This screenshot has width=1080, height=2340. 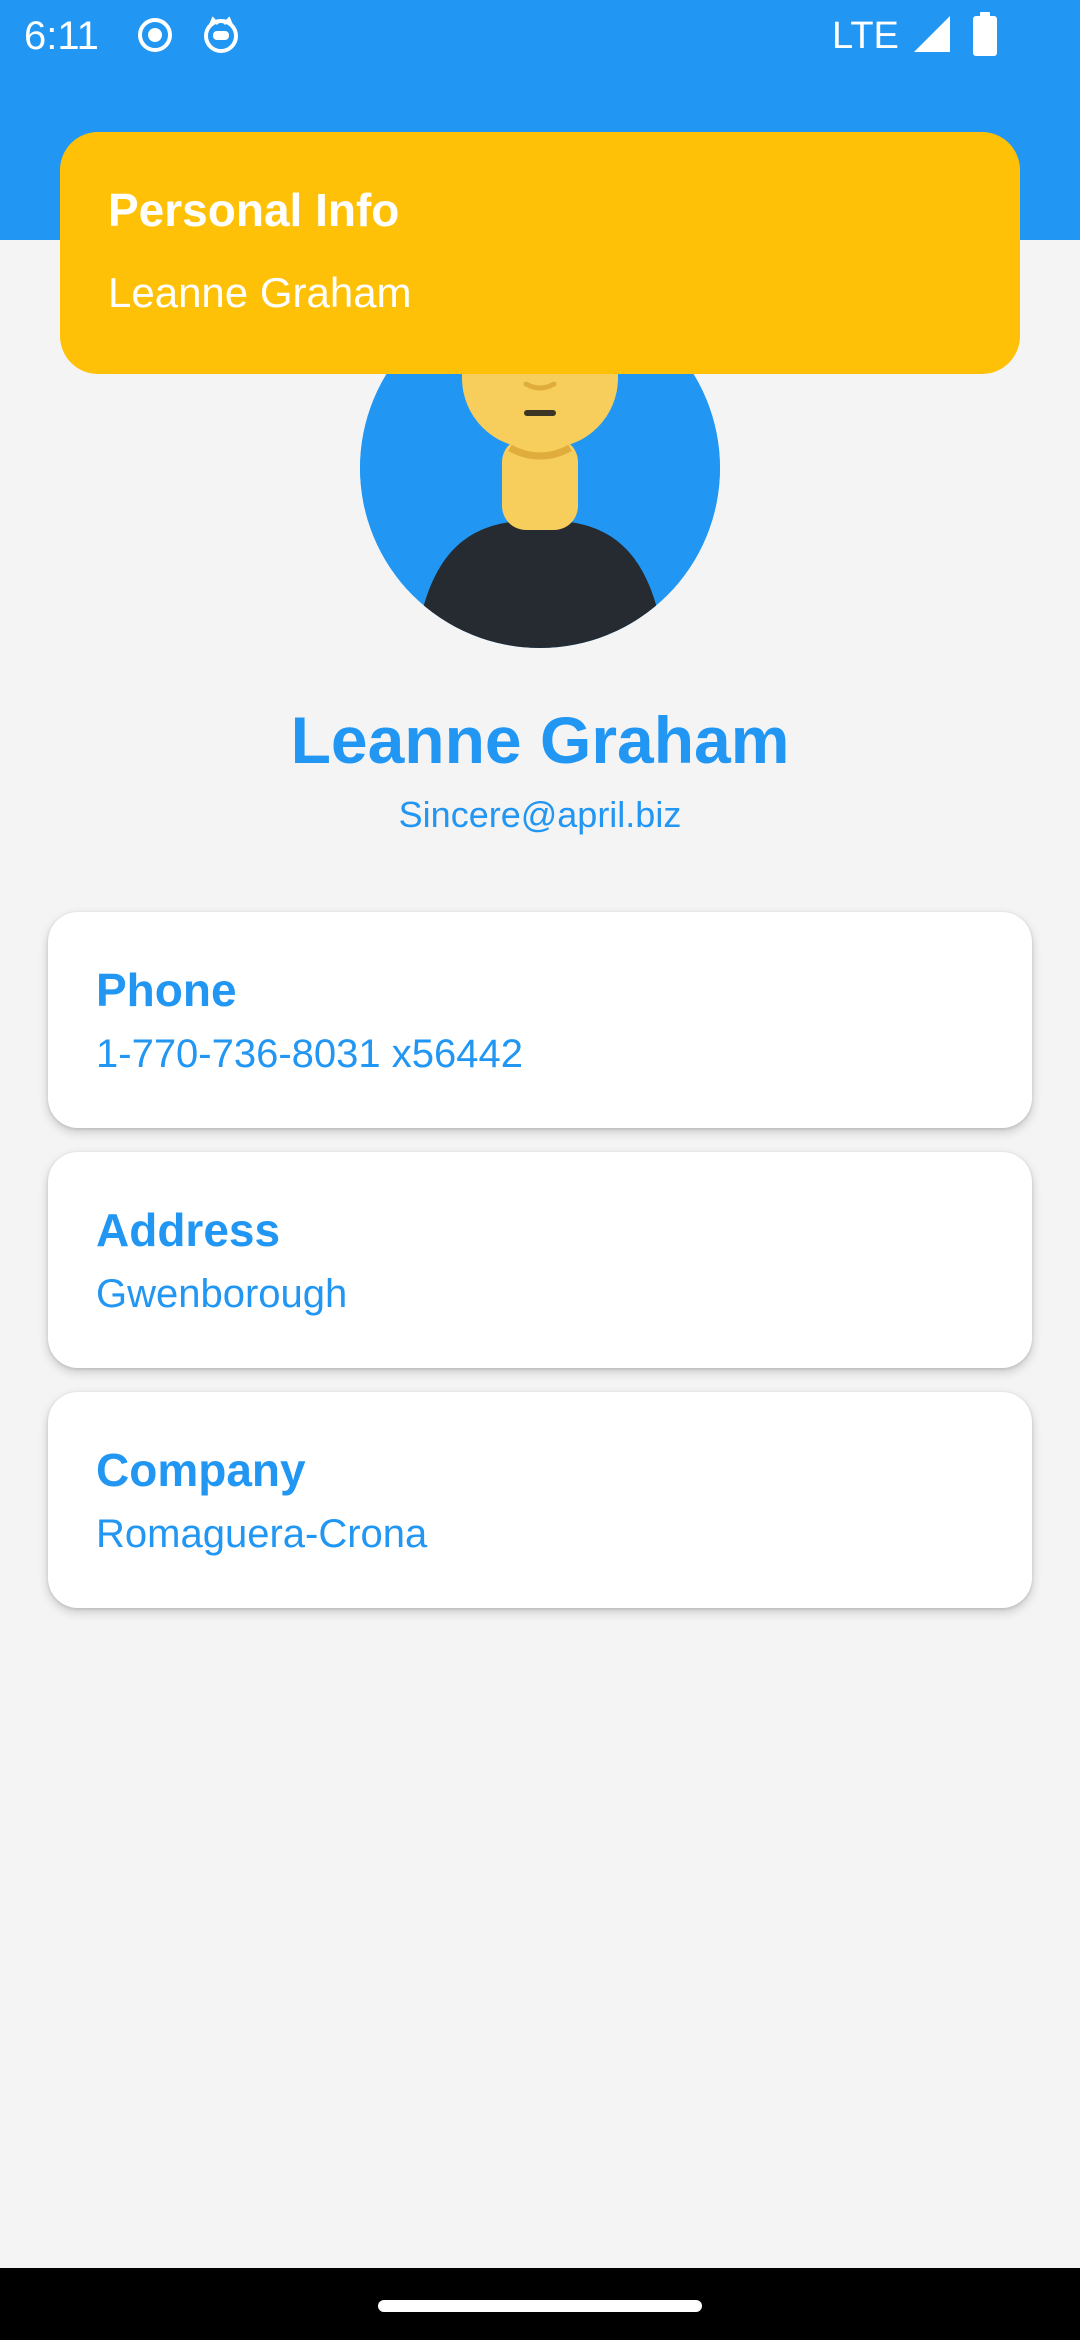 I want to click on company-card: Company Romaguera-Crona, so click(x=540, y=1500).